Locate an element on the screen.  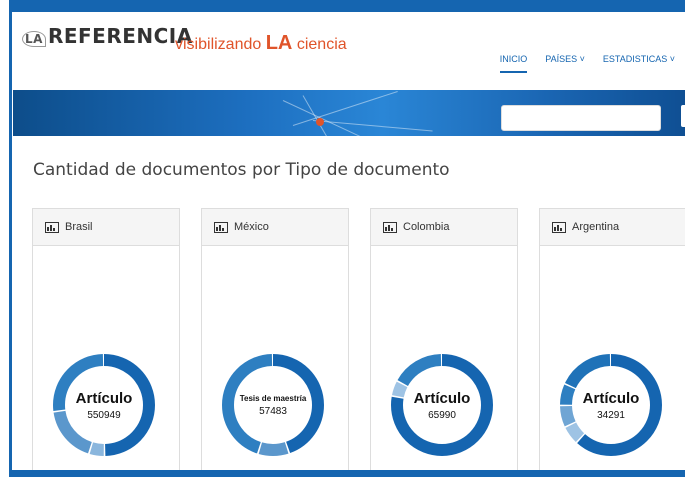
panel-header: Argentina is located at coordinates (612, 227).